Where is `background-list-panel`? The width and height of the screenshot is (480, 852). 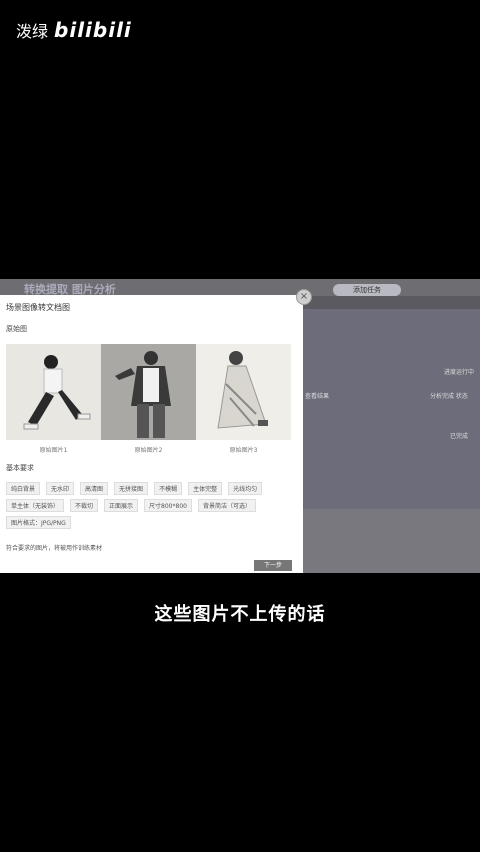
background-list-panel is located at coordinates (391, 409).